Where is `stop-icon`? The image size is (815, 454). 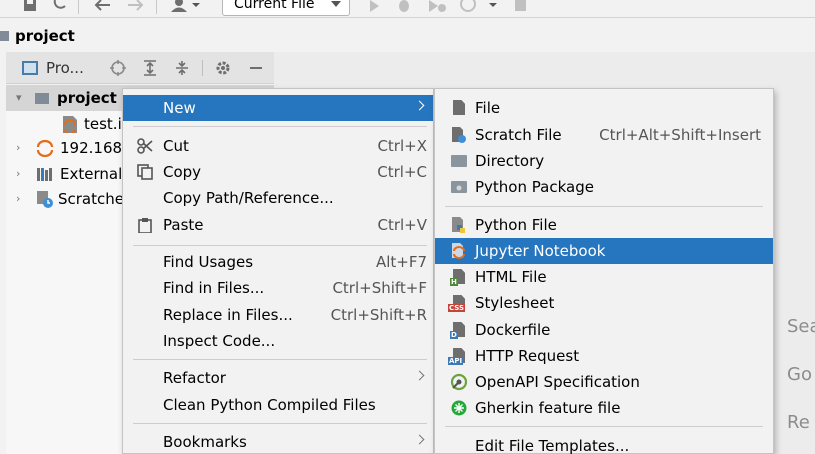
stop-icon is located at coordinates (520, 6).